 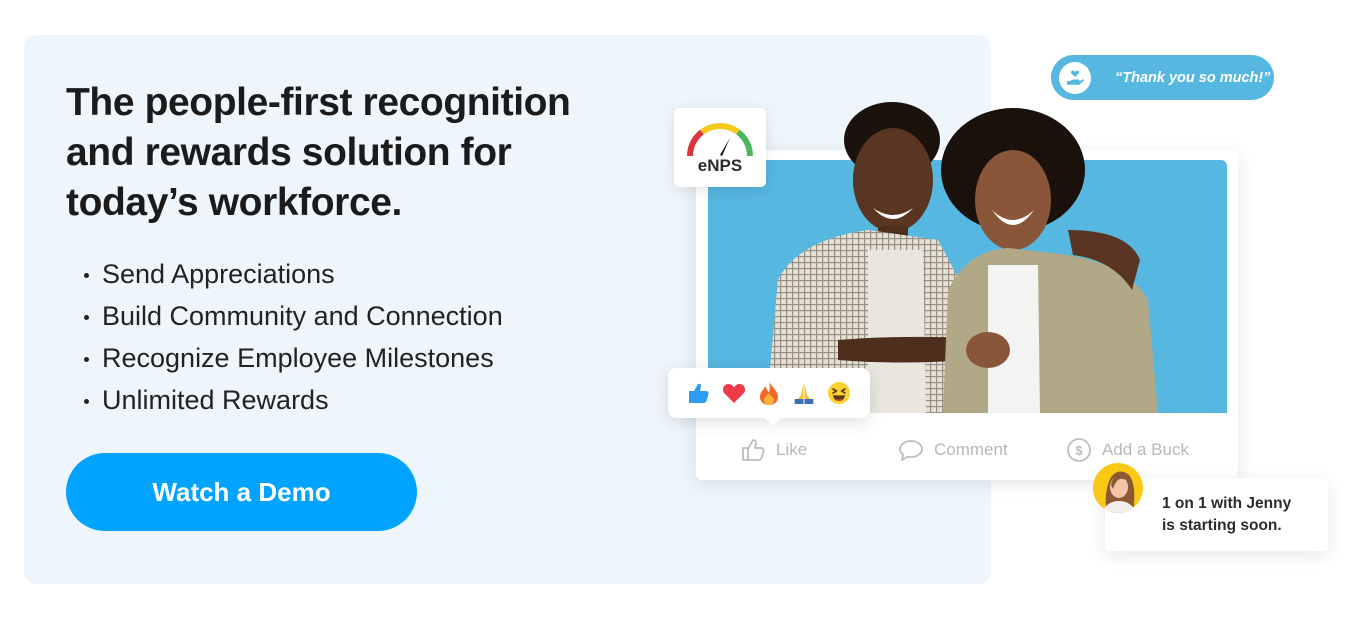 What do you see at coordinates (241, 492) in the screenshot?
I see `watch-demo-button: Watch a Demo` at bounding box center [241, 492].